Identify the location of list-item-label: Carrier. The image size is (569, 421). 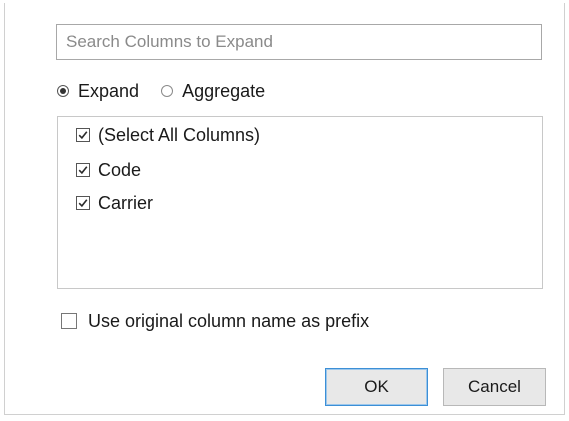
(126, 202).